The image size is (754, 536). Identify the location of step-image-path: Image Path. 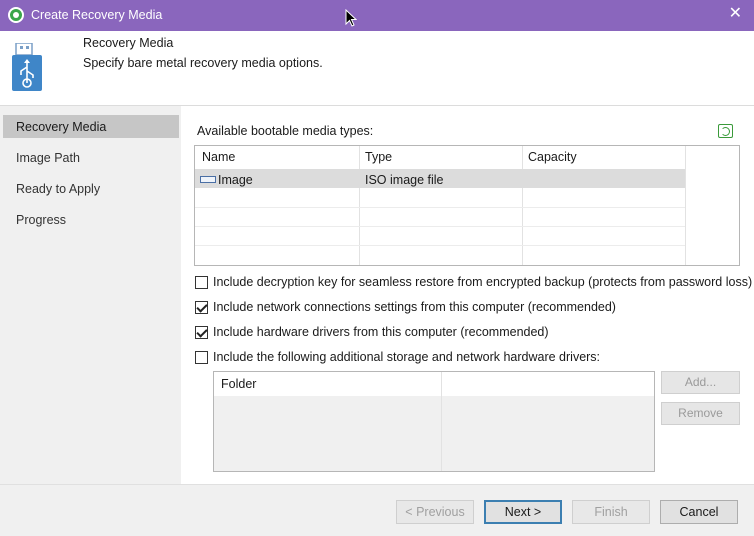
(91, 157).